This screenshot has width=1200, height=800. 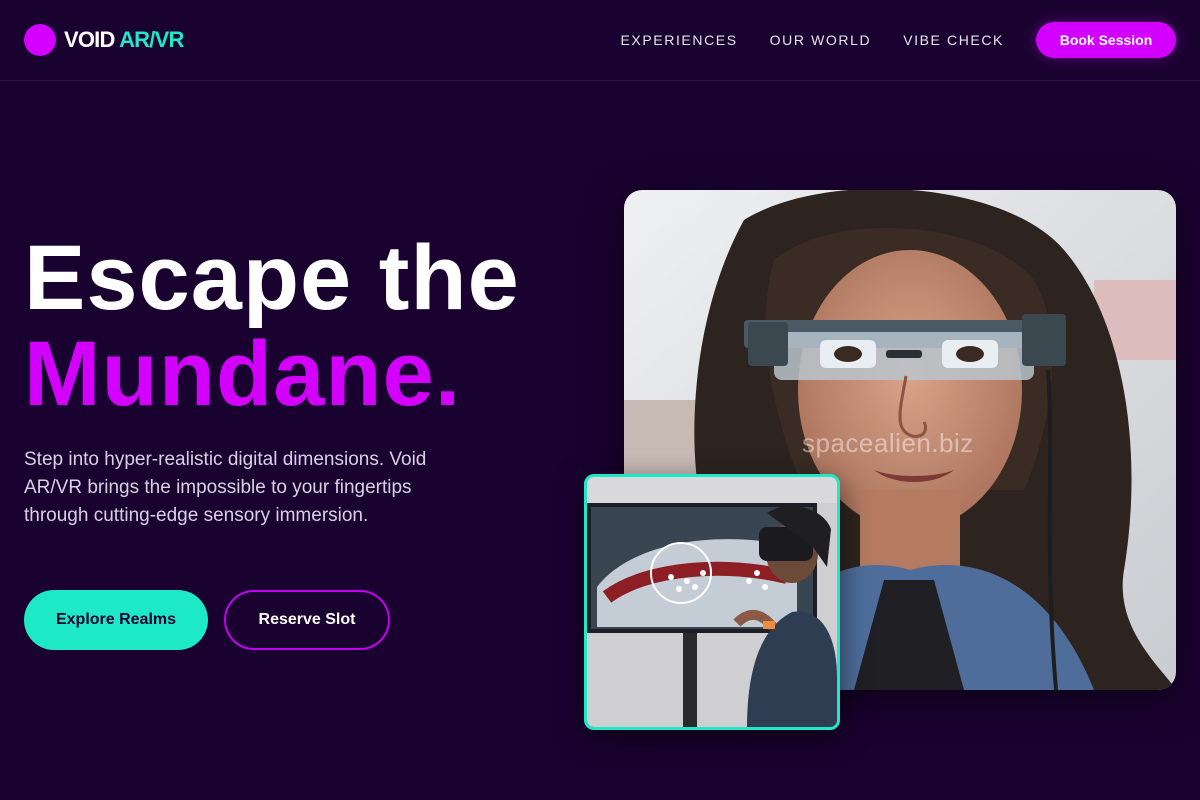 What do you see at coordinates (953, 40) in the screenshot?
I see `nav-link-vibe-check: VIBE CHECK` at bounding box center [953, 40].